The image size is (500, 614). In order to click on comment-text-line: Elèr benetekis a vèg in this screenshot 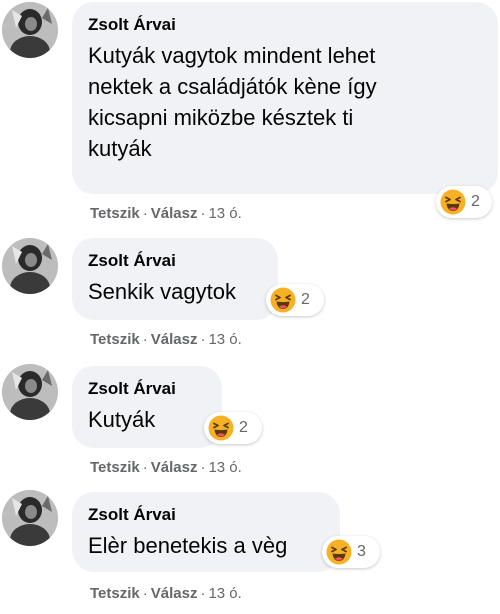, I will do `click(188, 545)`.